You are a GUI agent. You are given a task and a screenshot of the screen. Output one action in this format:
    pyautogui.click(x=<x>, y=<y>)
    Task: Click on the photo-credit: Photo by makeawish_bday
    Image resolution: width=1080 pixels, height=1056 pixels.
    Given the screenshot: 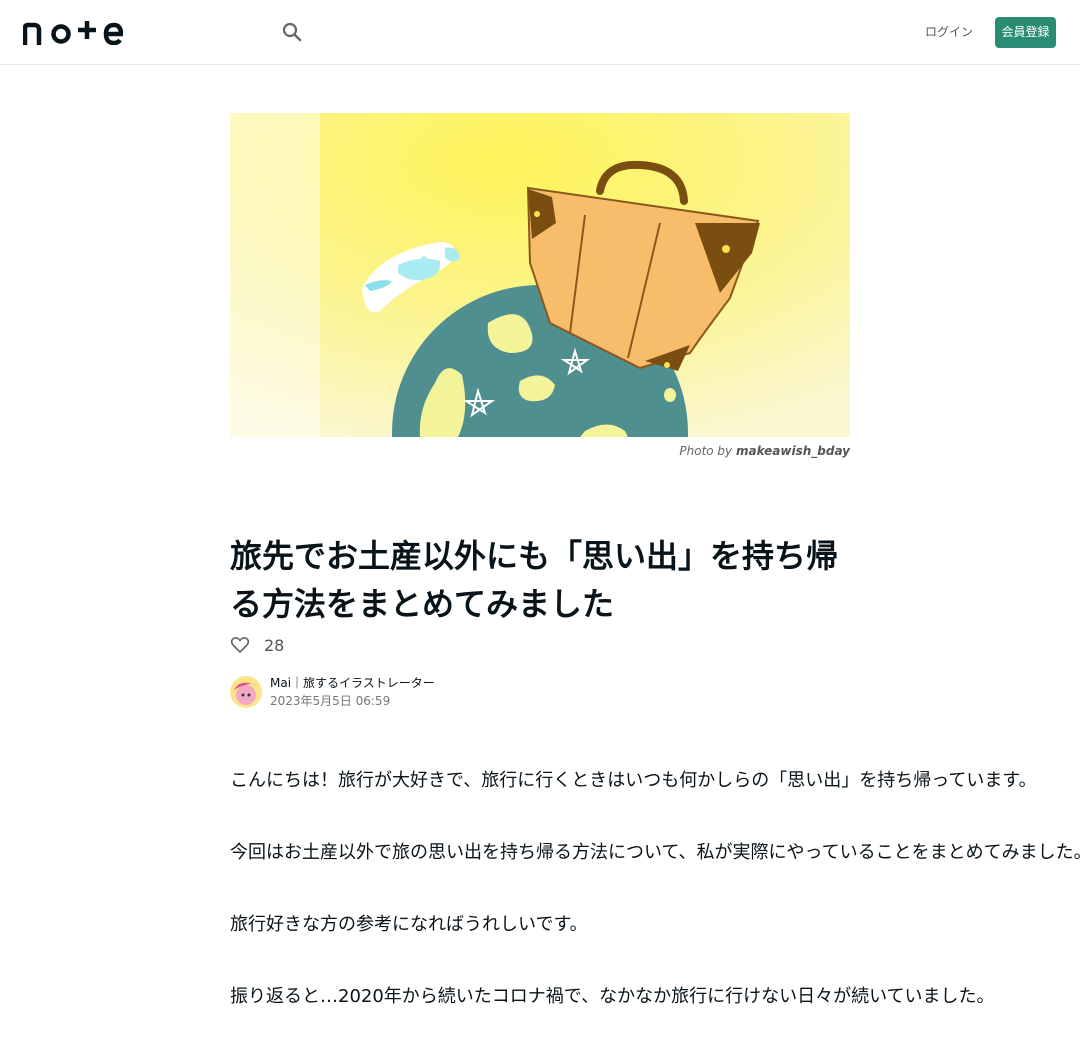 What is the action you would take?
    pyautogui.click(x=690, y=451)
    